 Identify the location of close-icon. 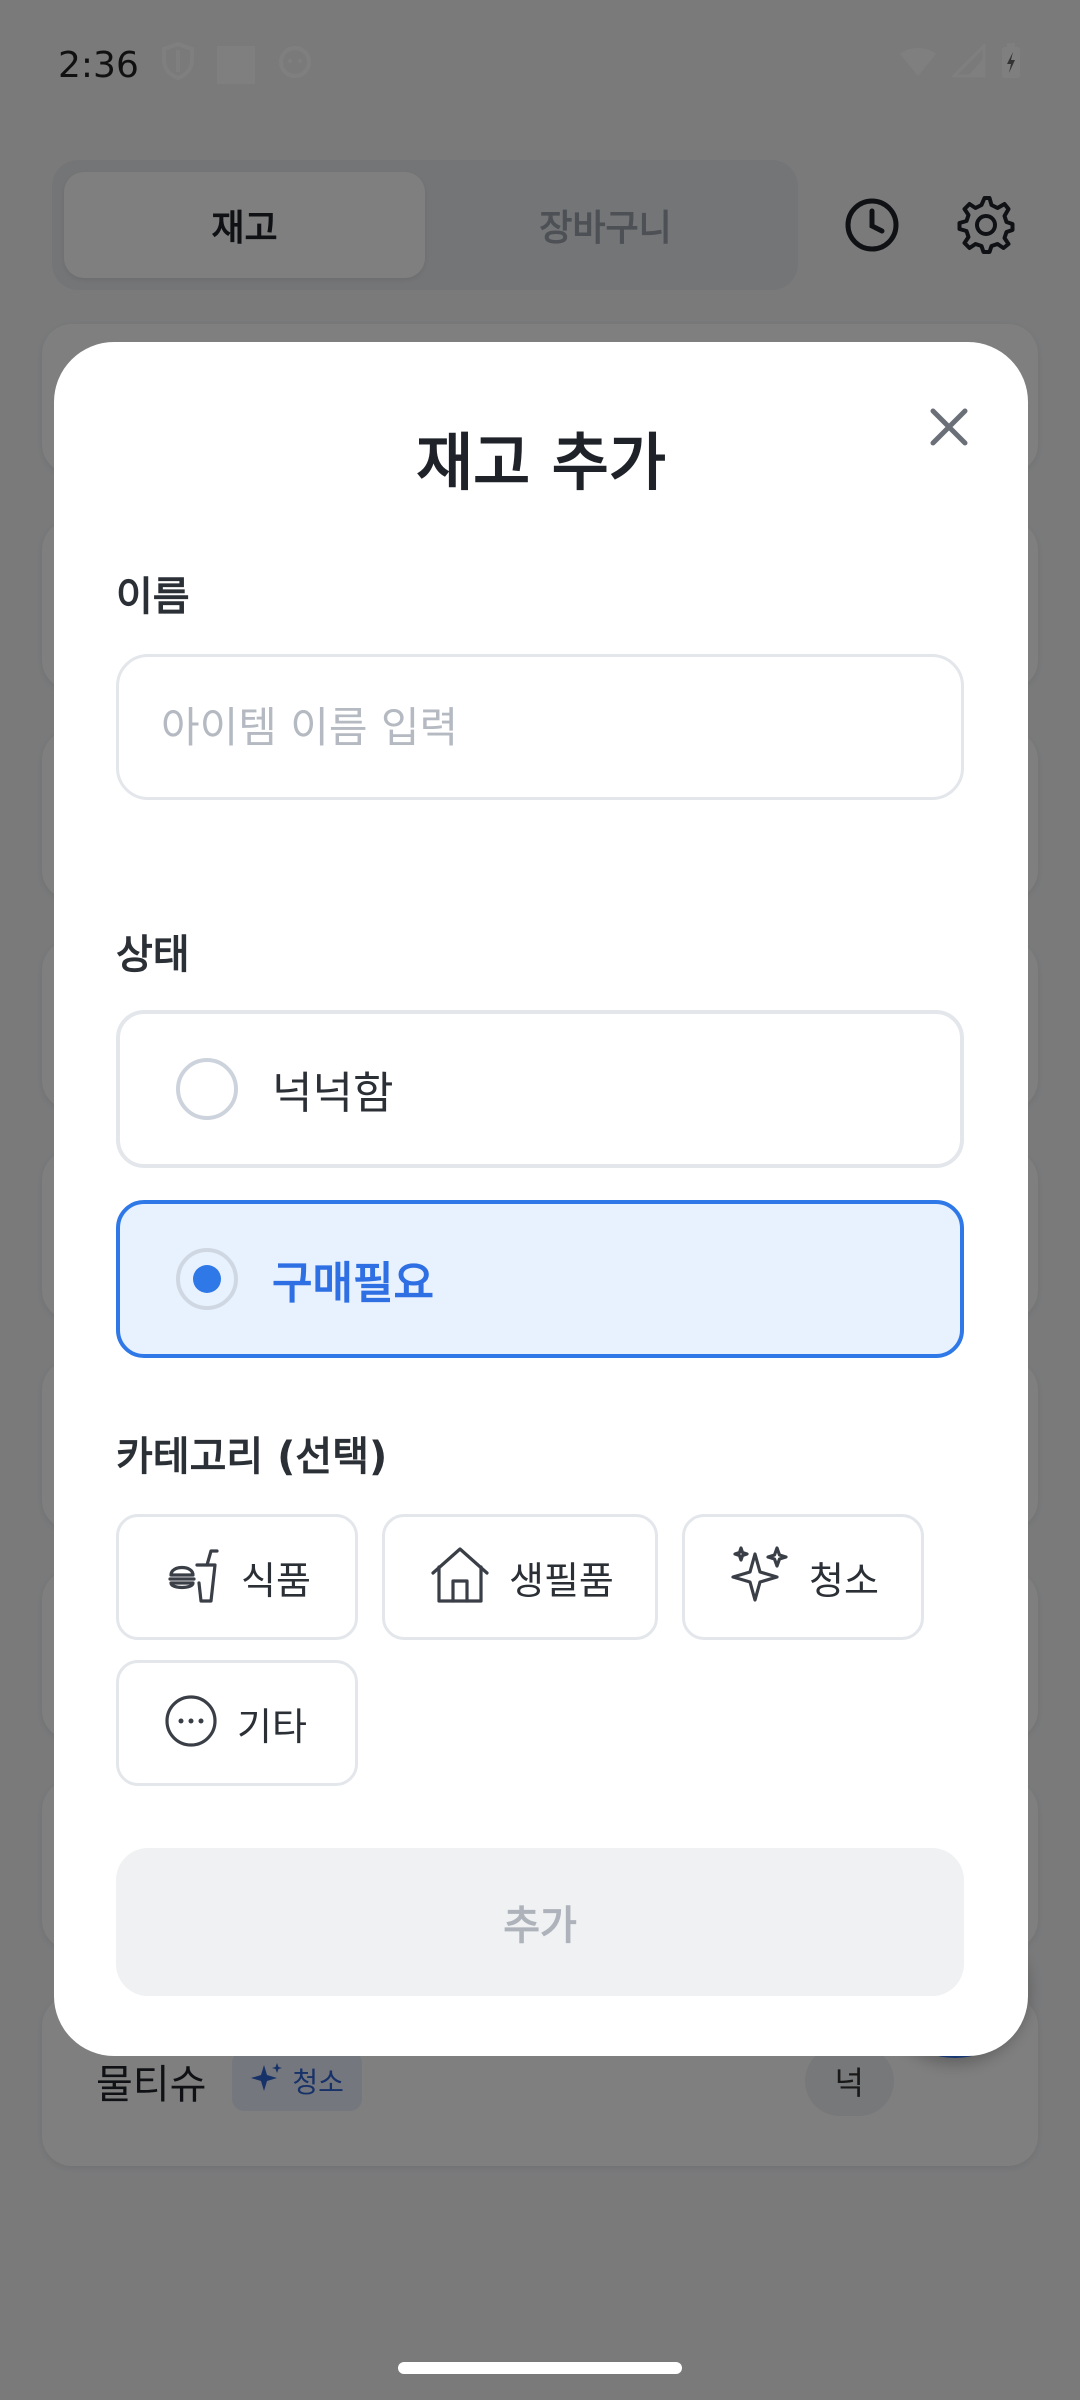
(949, 429).